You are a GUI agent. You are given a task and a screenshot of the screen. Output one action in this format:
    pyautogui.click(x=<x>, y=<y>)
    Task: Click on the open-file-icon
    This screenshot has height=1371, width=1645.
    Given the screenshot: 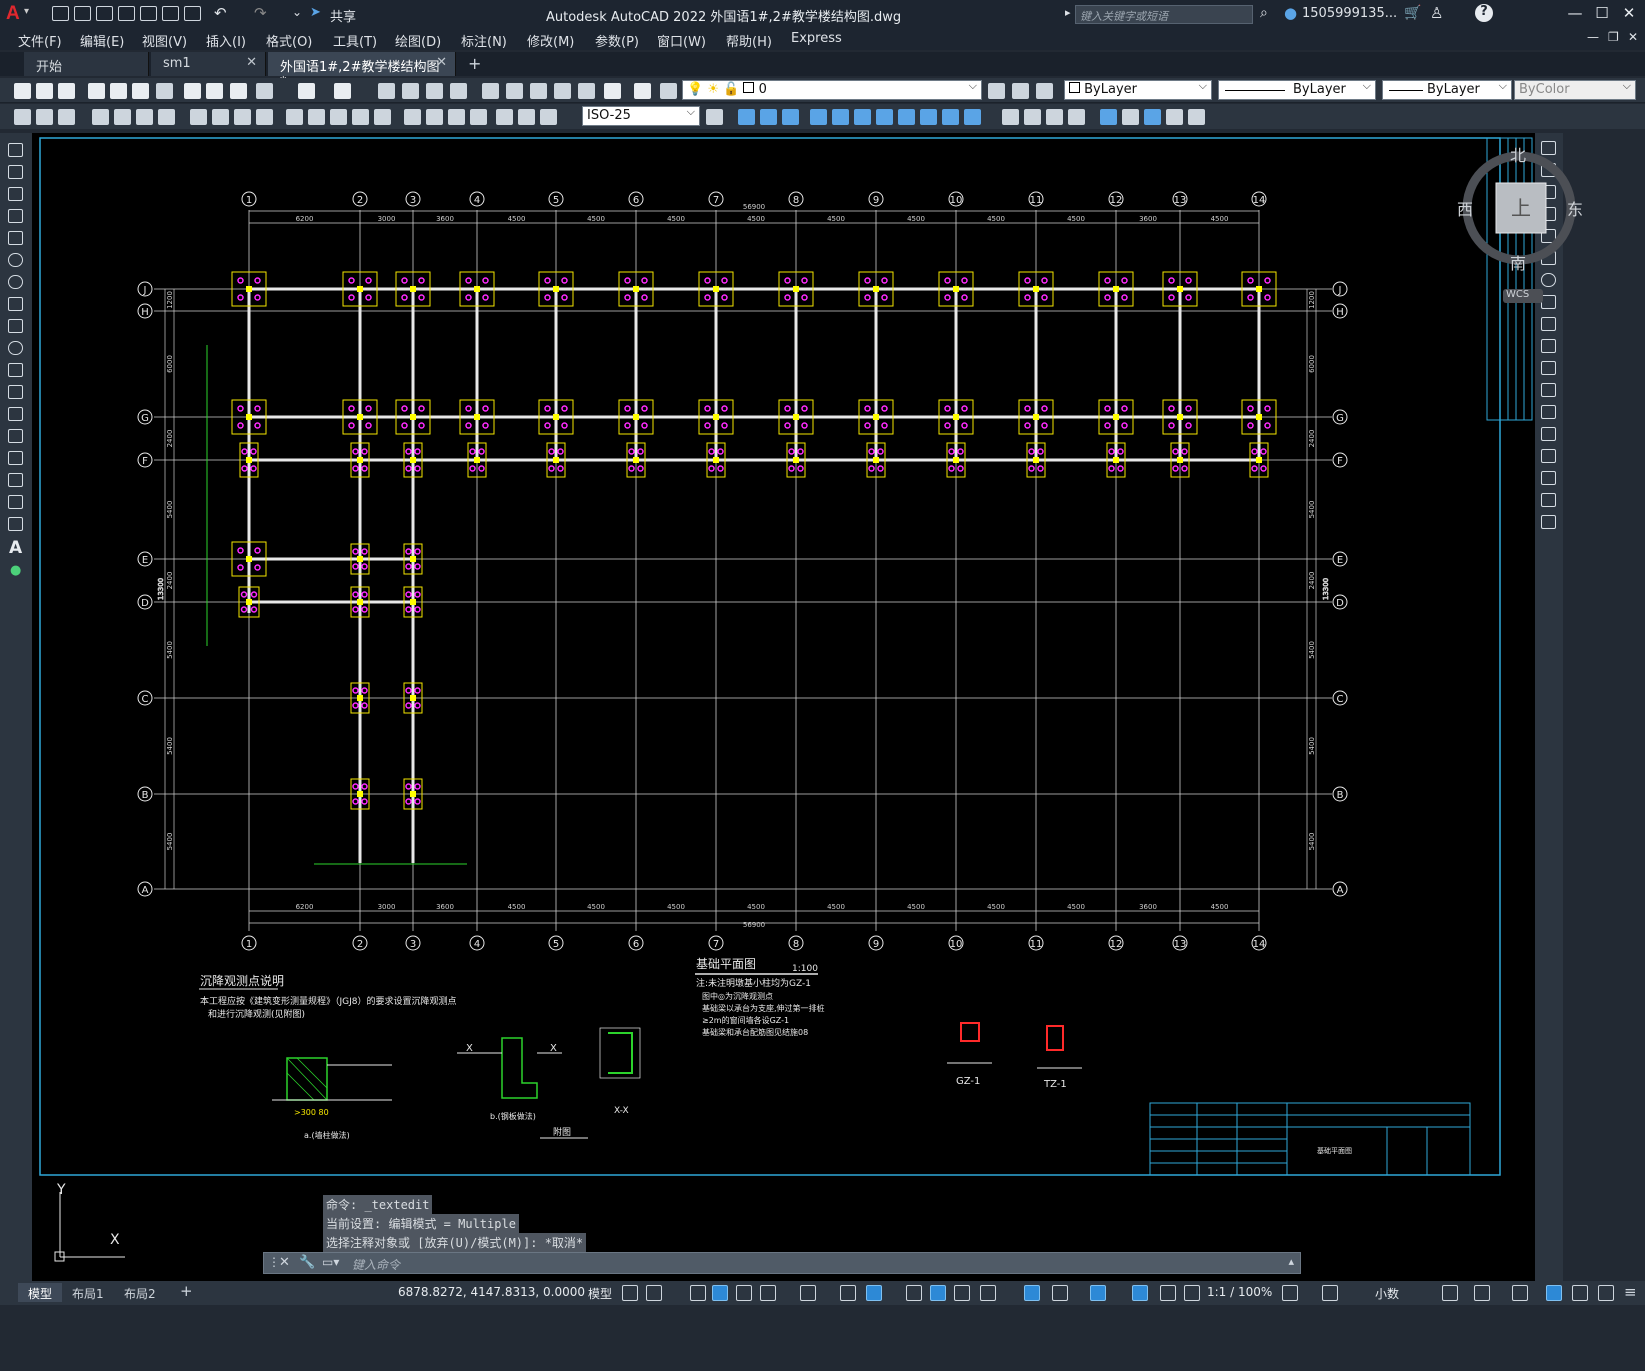 What is the action you would take?
    pyautogui.click(x=82, y=13)
    